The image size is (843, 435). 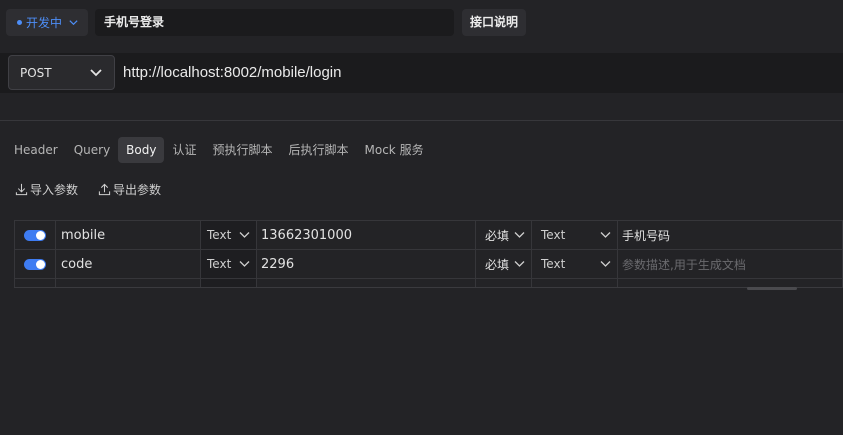 I want to click on url-bar: POST http://localhost:8002/mobile/login, so click(x=421, y=73).